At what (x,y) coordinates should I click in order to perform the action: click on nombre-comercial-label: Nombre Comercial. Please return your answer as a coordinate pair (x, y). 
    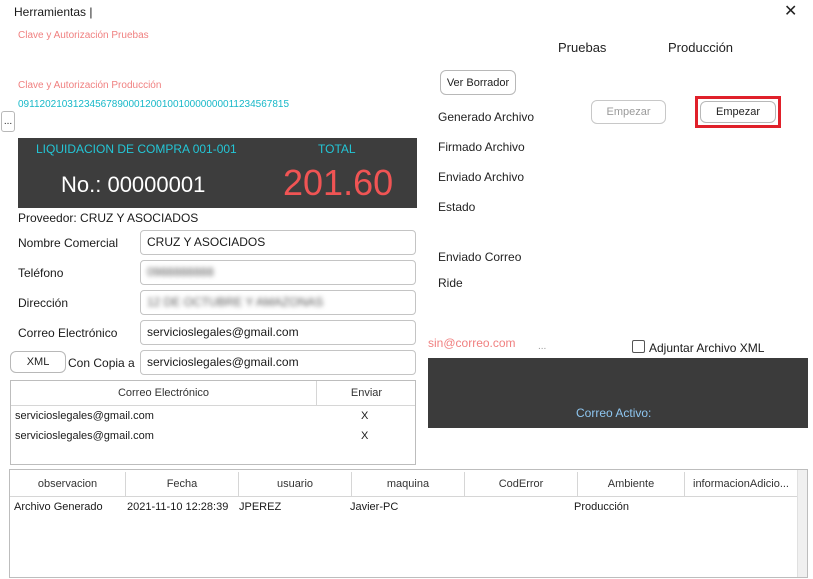
    Looking at the image, I should click on (68, 243).